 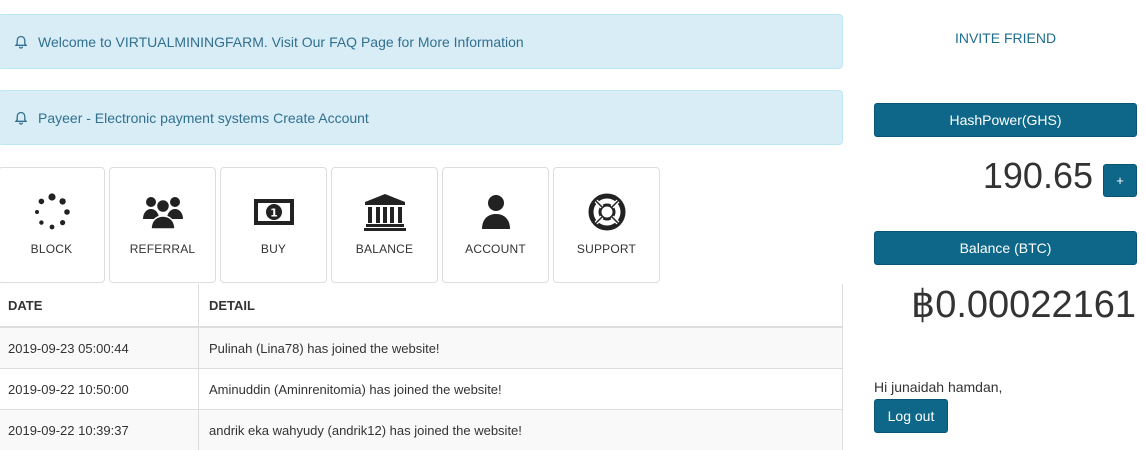 What do you see at coordinates (384, 249) in the screenshot?
I see `tile-label: BALANCE` at bounding box center [384, 249].